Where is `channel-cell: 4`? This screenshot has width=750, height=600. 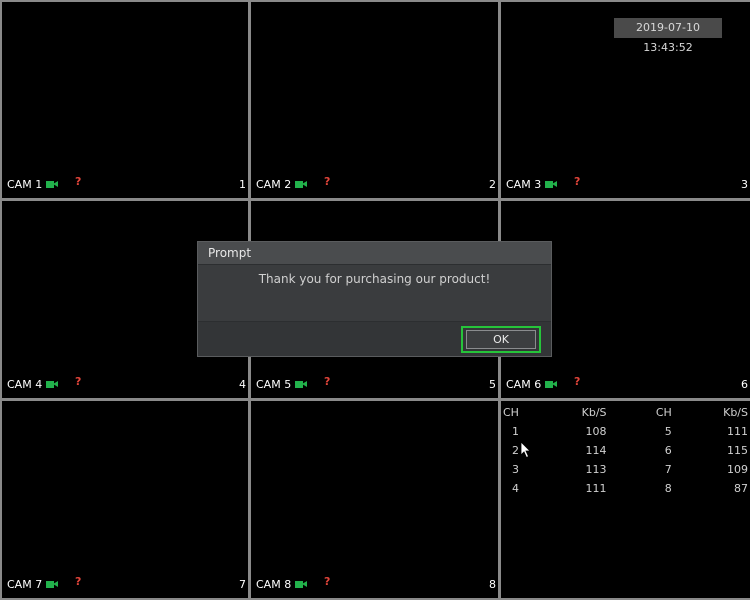
channel-cell: 4 is located at coordinates (515, 488).